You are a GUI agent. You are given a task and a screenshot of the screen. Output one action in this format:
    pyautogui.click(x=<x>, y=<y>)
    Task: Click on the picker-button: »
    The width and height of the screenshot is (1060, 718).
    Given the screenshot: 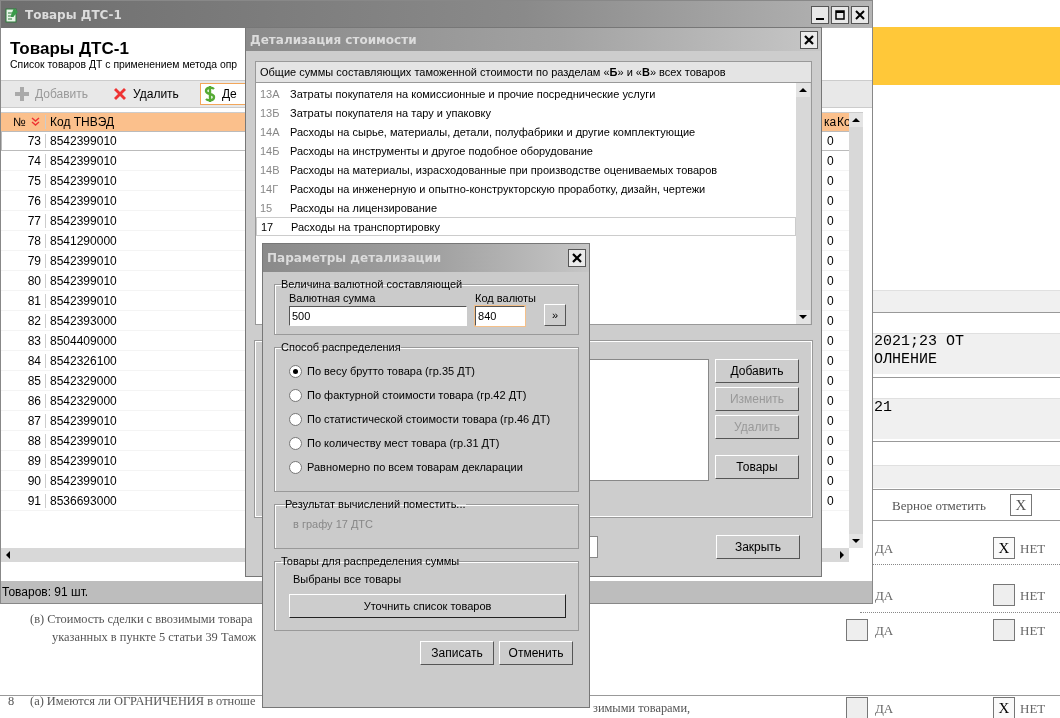 What is the action you would take?
    pyautogui.click(x=555, y=315)
    